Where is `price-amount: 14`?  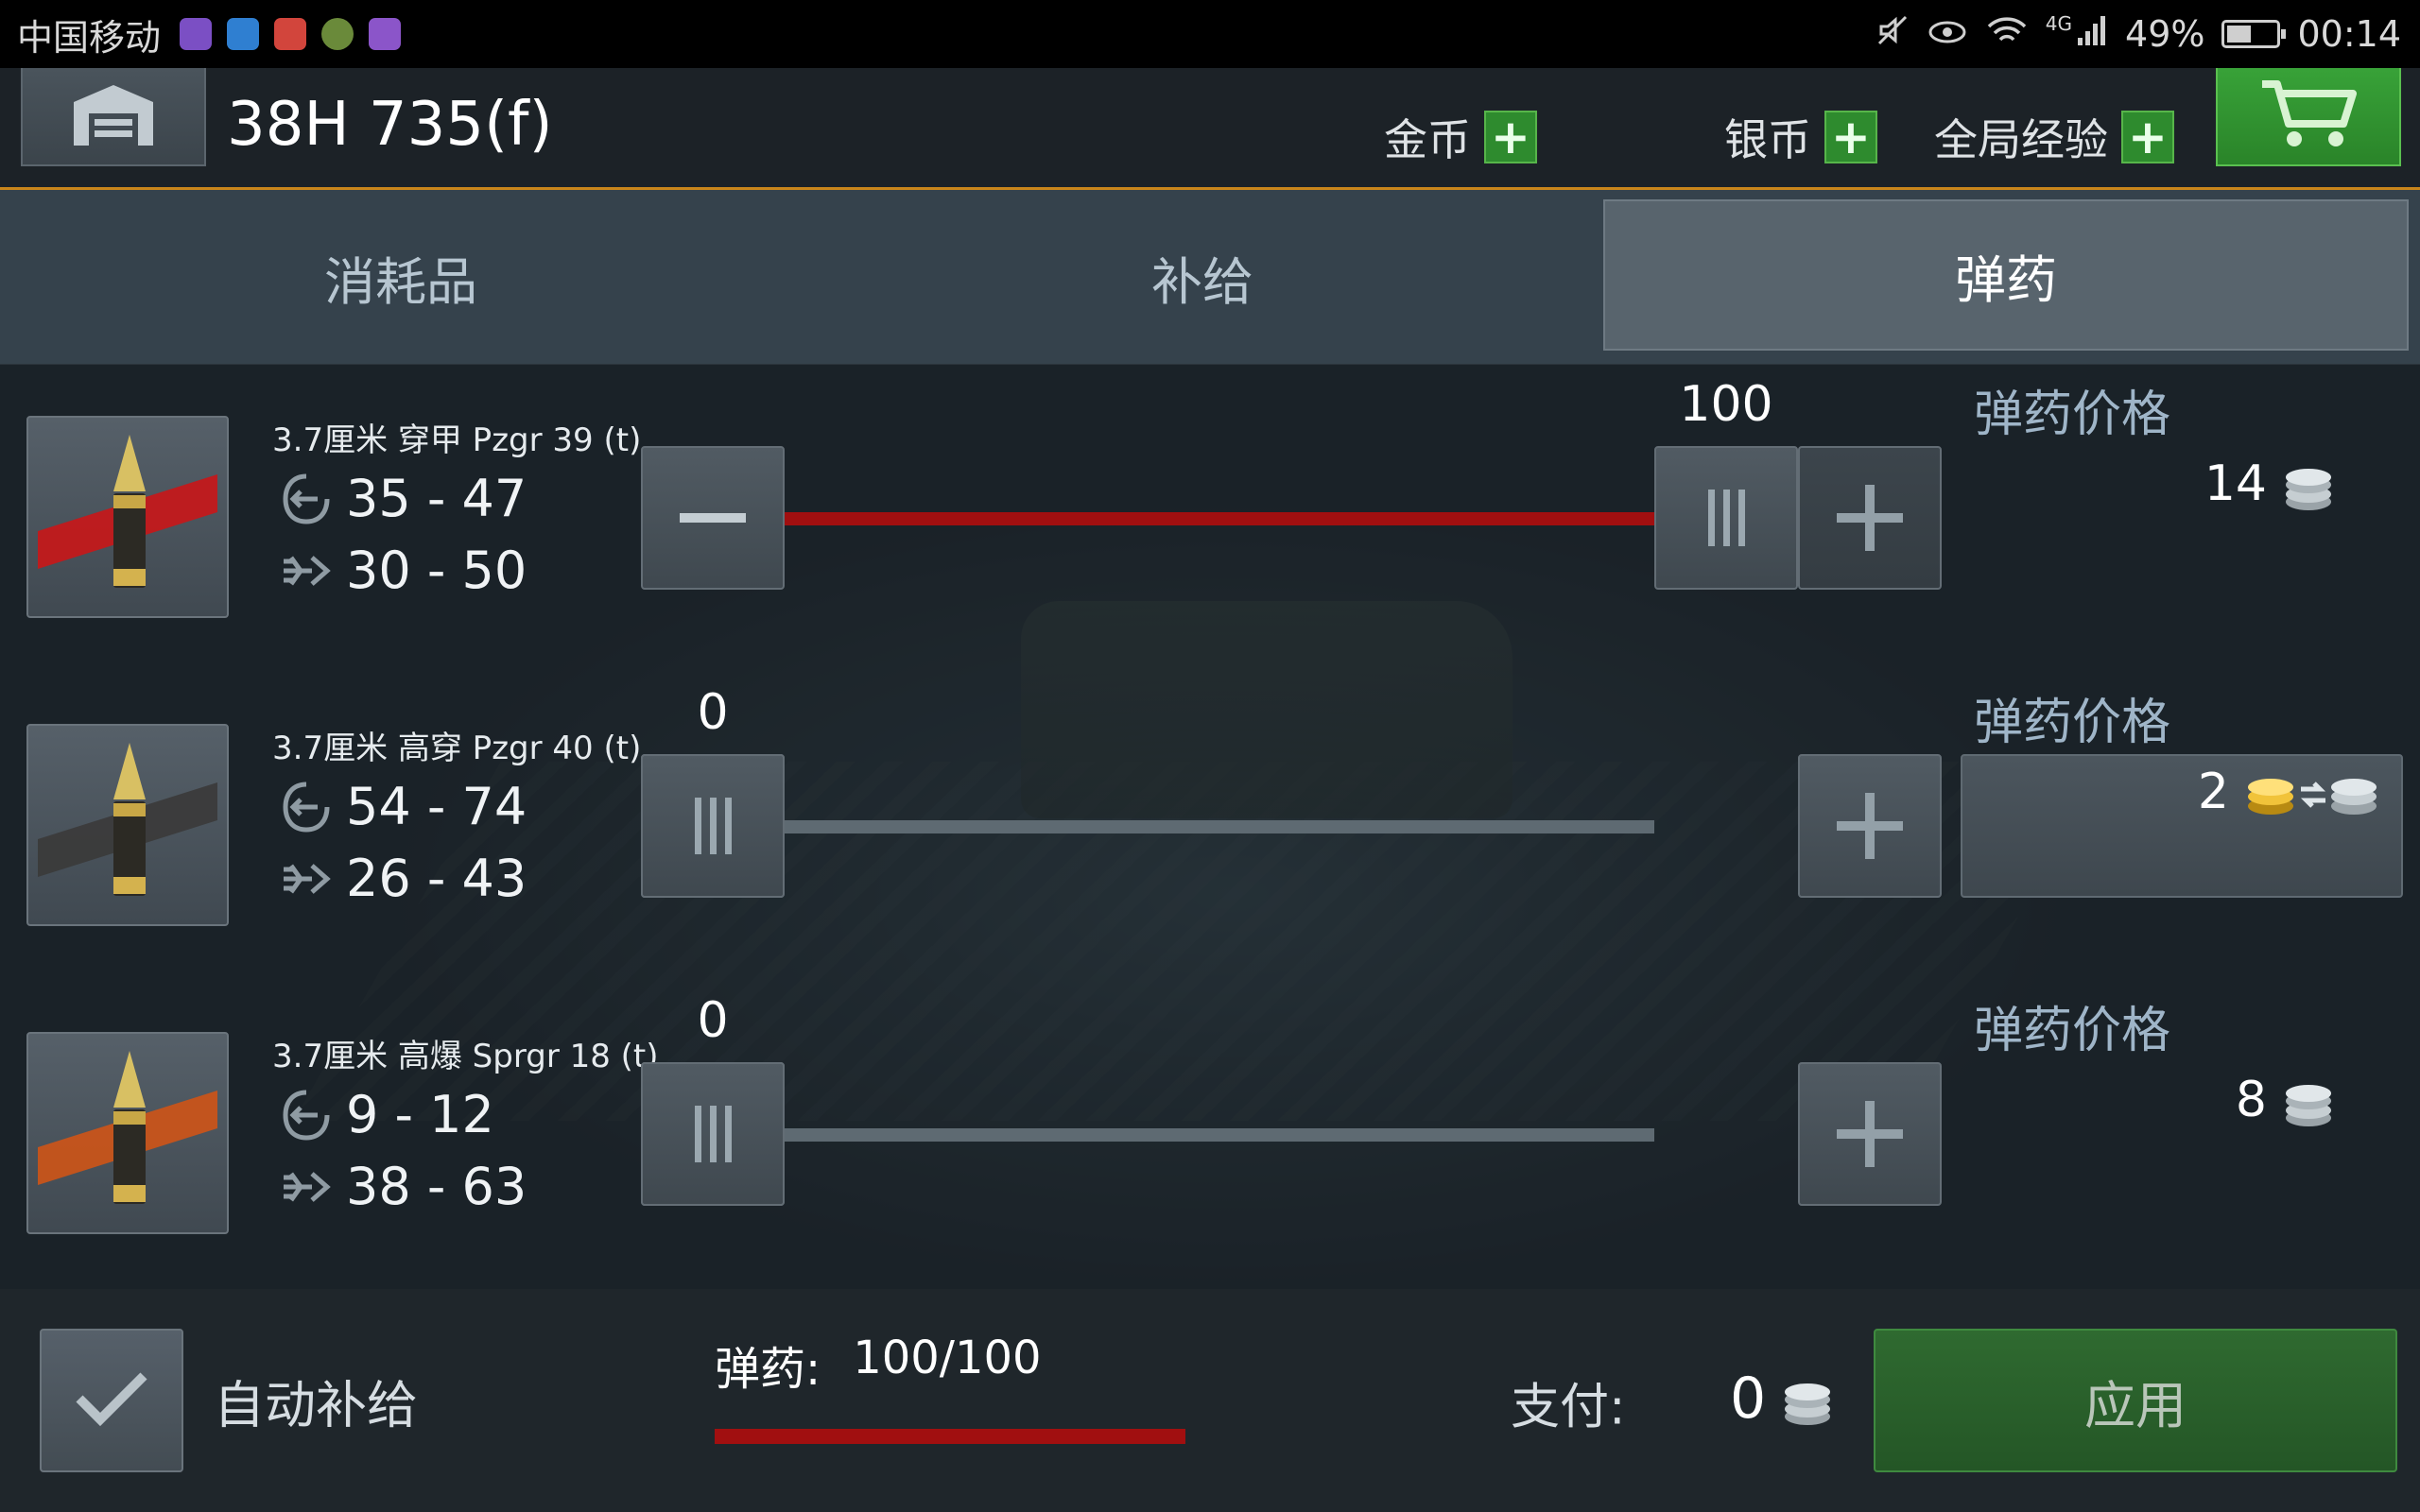 price-amount: 14 is located at coordinates (2235, 483).